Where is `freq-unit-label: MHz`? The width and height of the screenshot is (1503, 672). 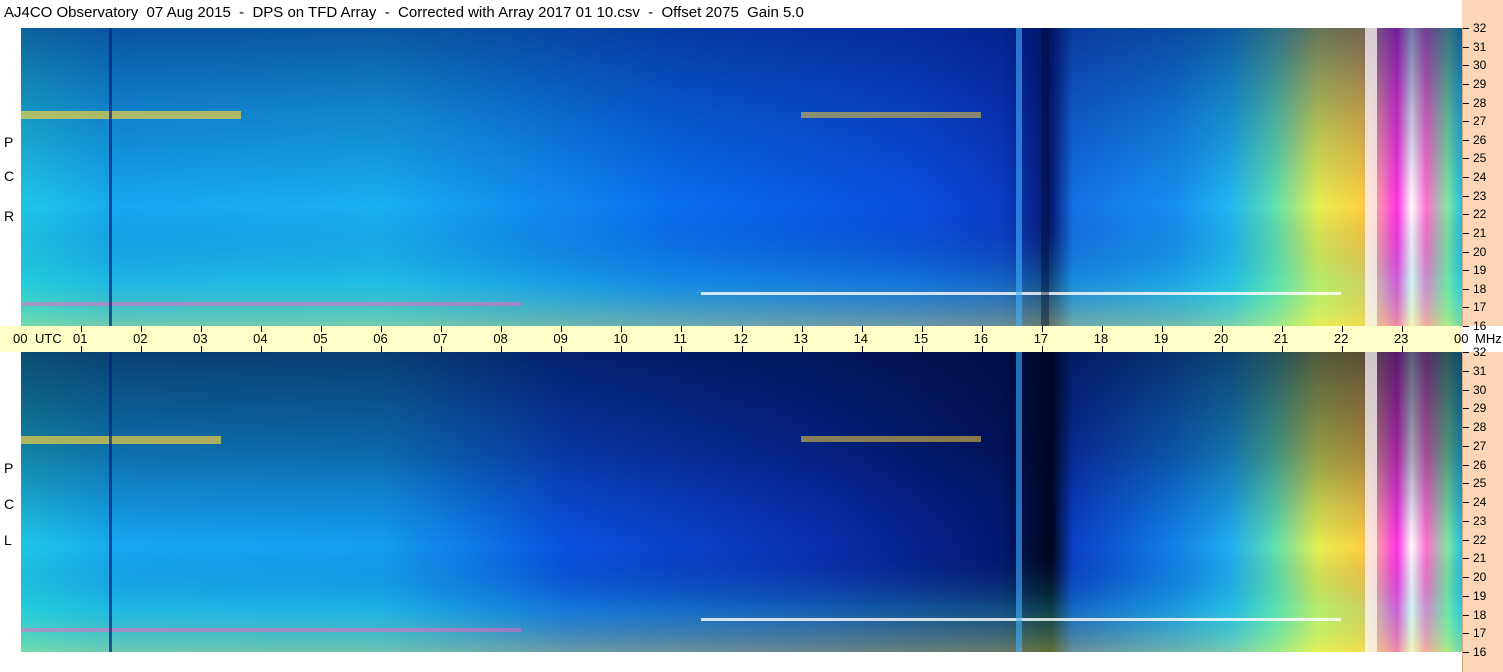 freq-unit-label: MHz is located at coordinates (1488, 338).